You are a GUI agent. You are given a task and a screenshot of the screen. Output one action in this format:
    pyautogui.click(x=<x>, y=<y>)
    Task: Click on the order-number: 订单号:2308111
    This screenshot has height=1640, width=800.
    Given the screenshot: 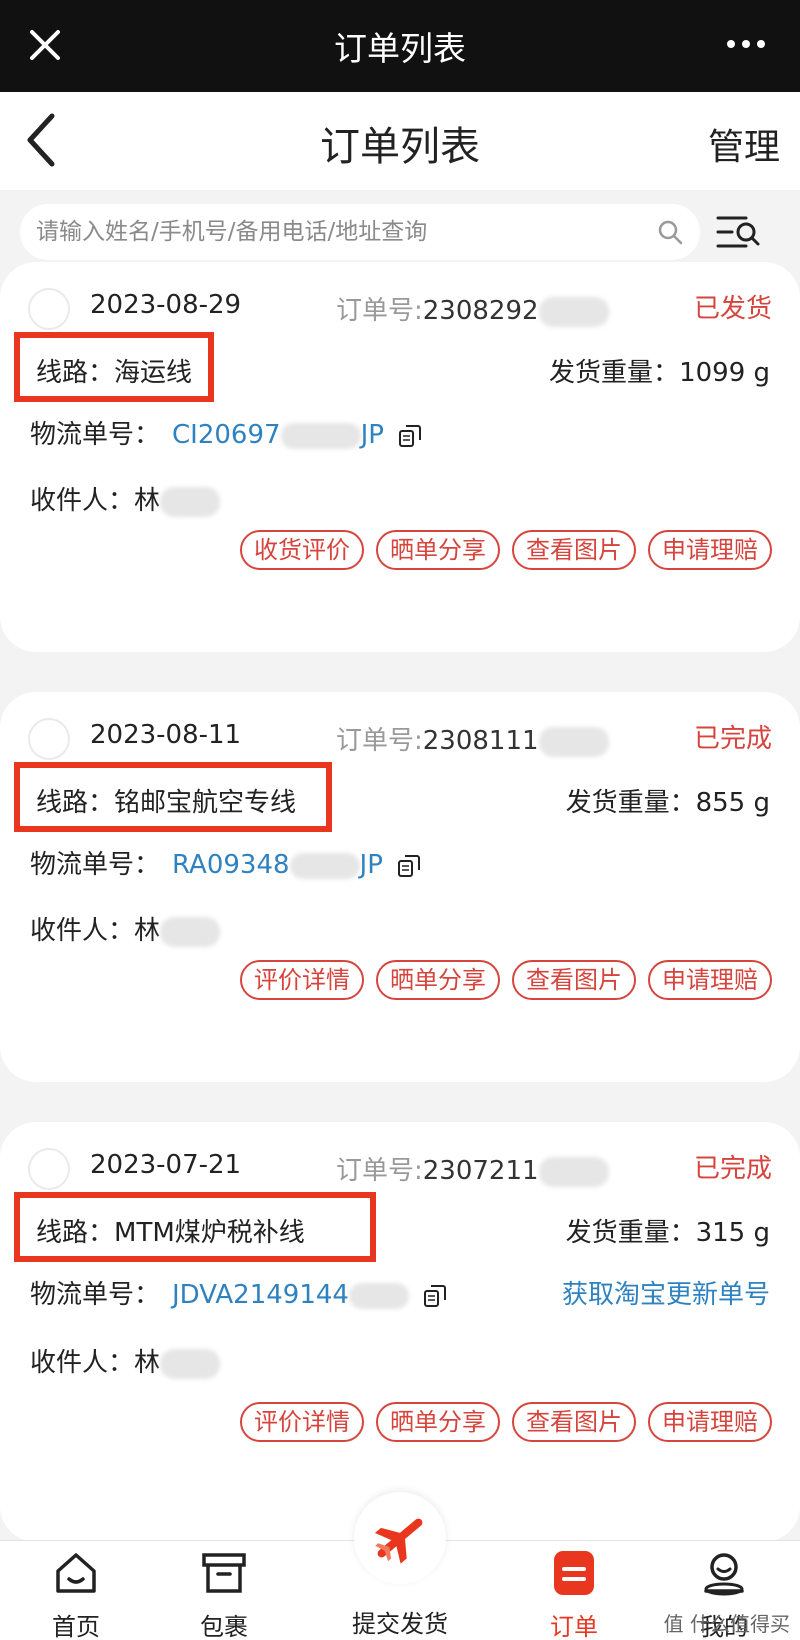 What is the action you would take?
    pyautogui.click(x=472, y=738)
    